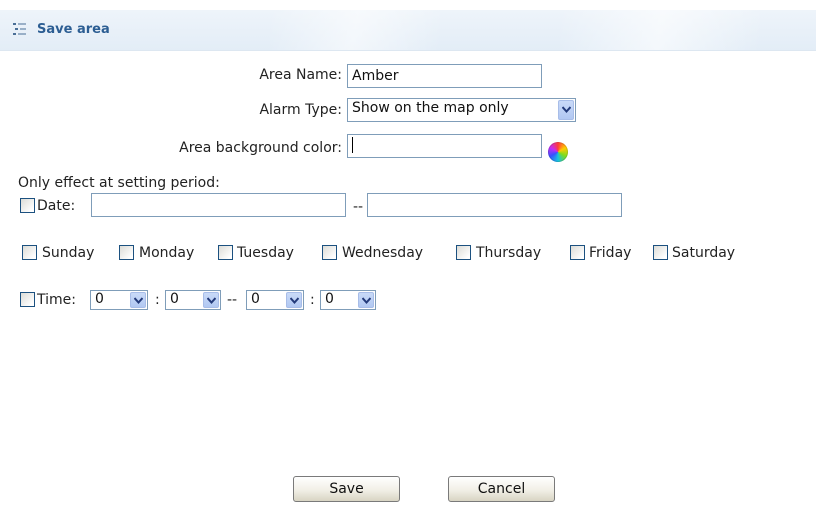 This screenshot has height=517, width=816. I want to click on wednesday-label: Wednesday, so click(383, 253).